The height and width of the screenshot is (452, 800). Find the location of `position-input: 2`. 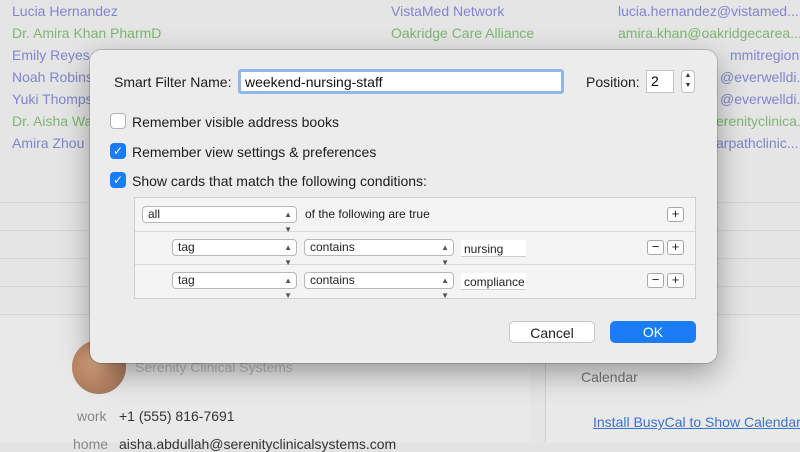

position-input: 2 is located at coordinates (660, 81).